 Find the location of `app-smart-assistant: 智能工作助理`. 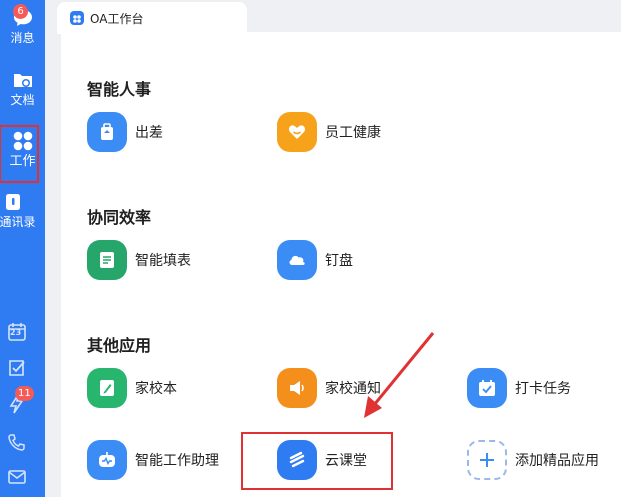

app-smart-assistant: 智能工作助理 is located at coordinates (177, 460).